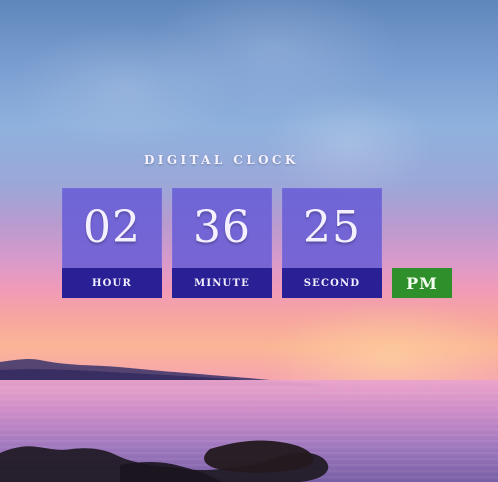 This screenshot has width=498, height=482. I want to click on clock-title: DIGITAL CLOCK, so click(221, 160).